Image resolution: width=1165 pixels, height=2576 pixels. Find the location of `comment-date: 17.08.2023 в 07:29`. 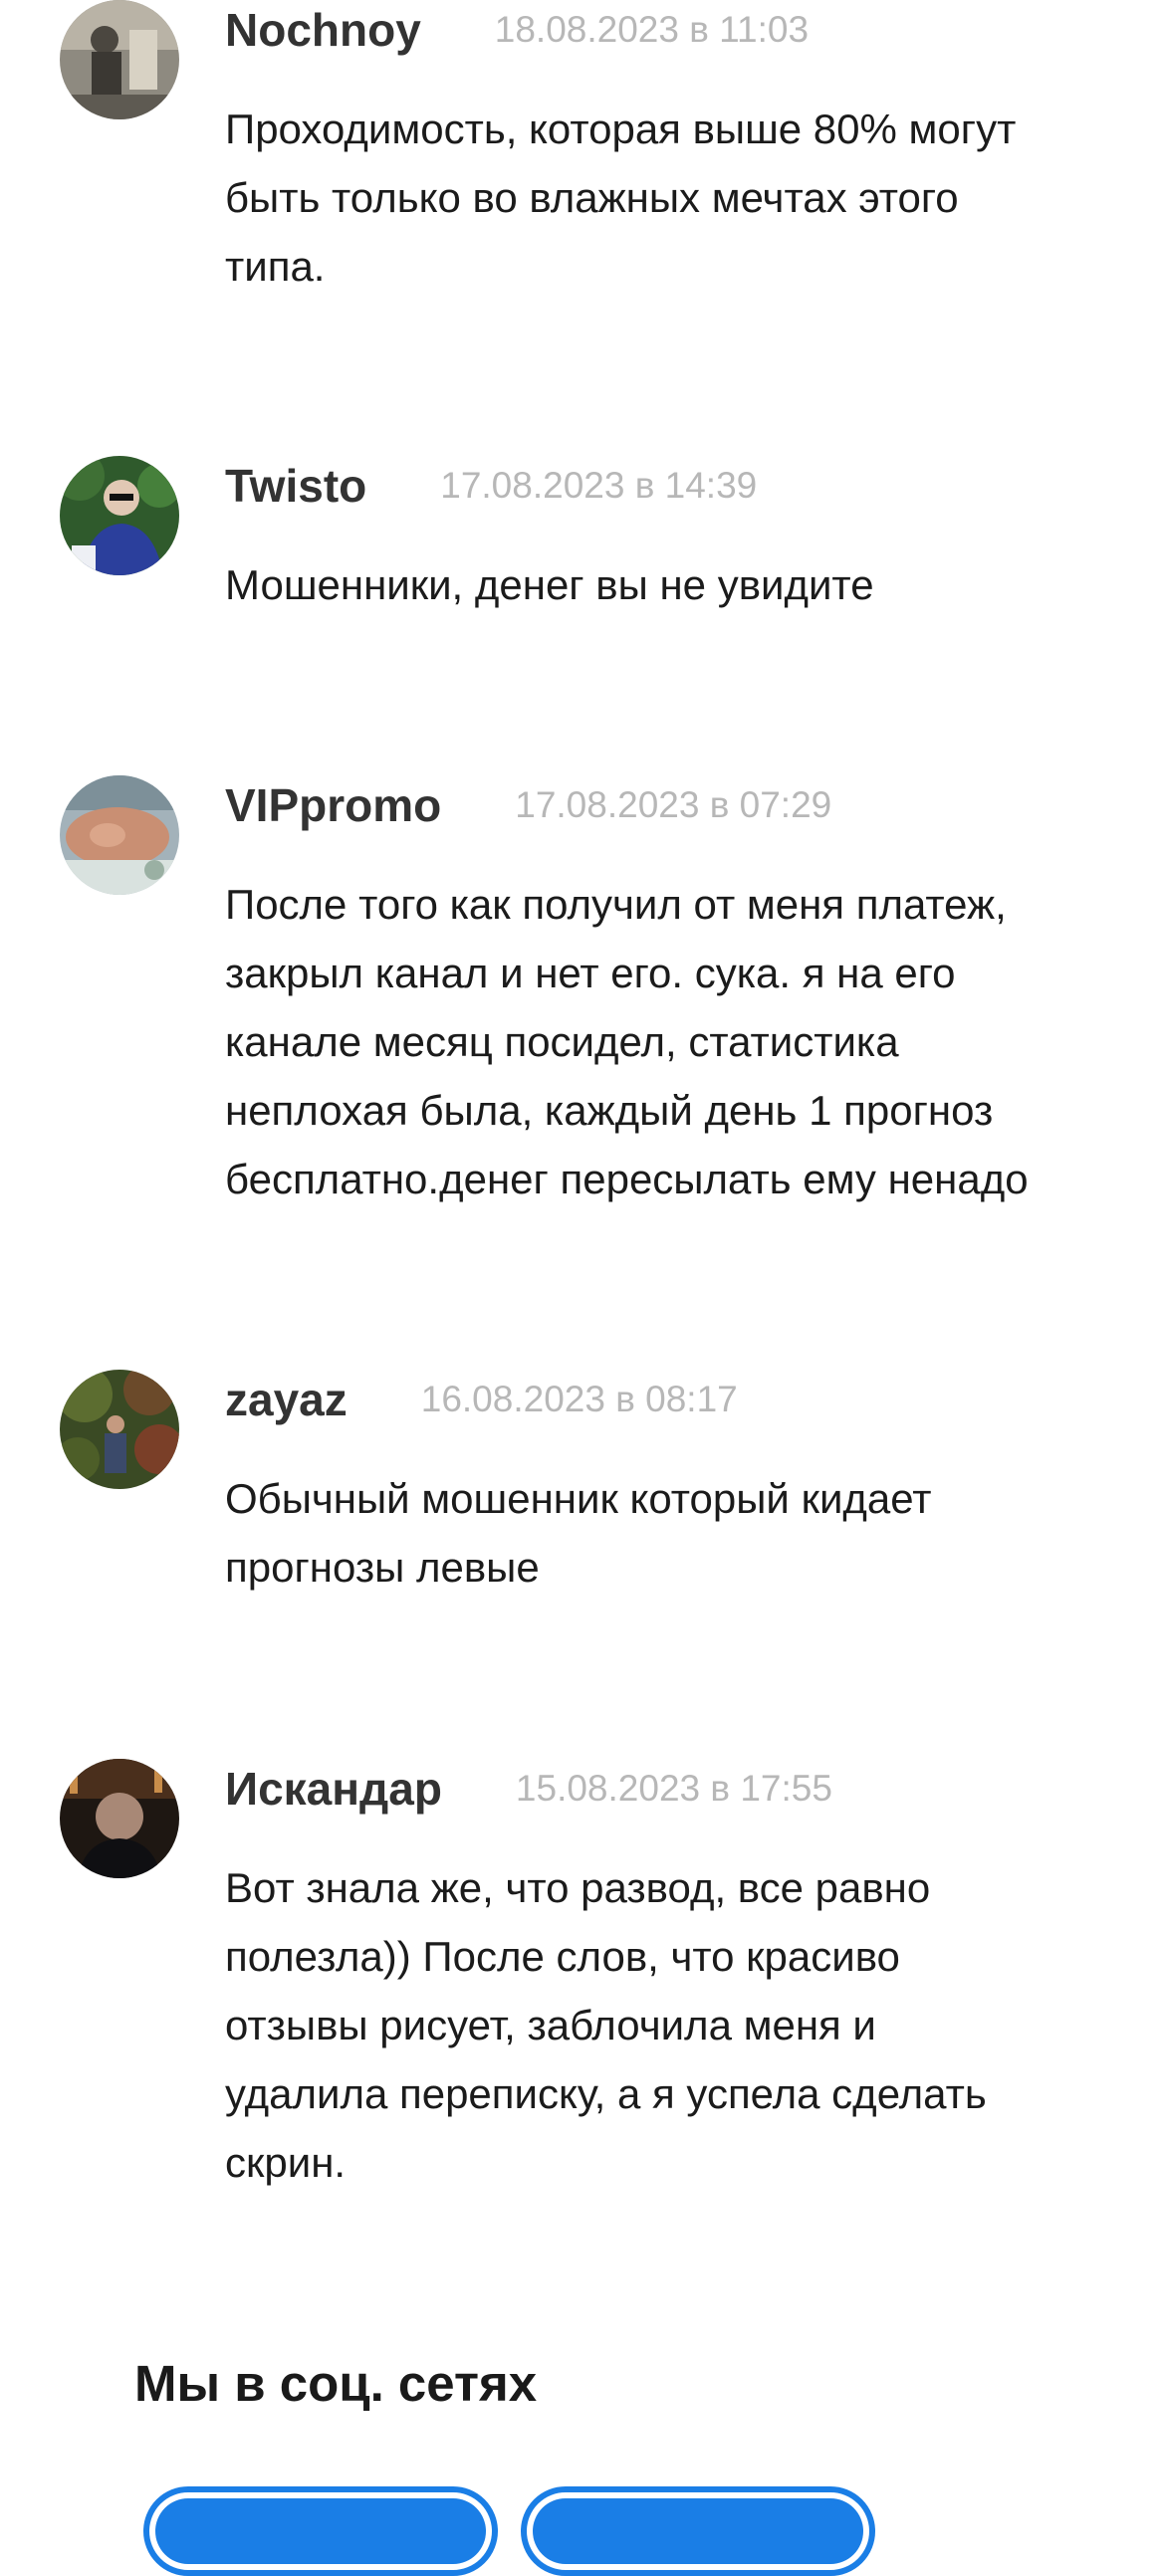

comment-date: 17.08.2023 в 07:29 is located at coordinates (673, 804).